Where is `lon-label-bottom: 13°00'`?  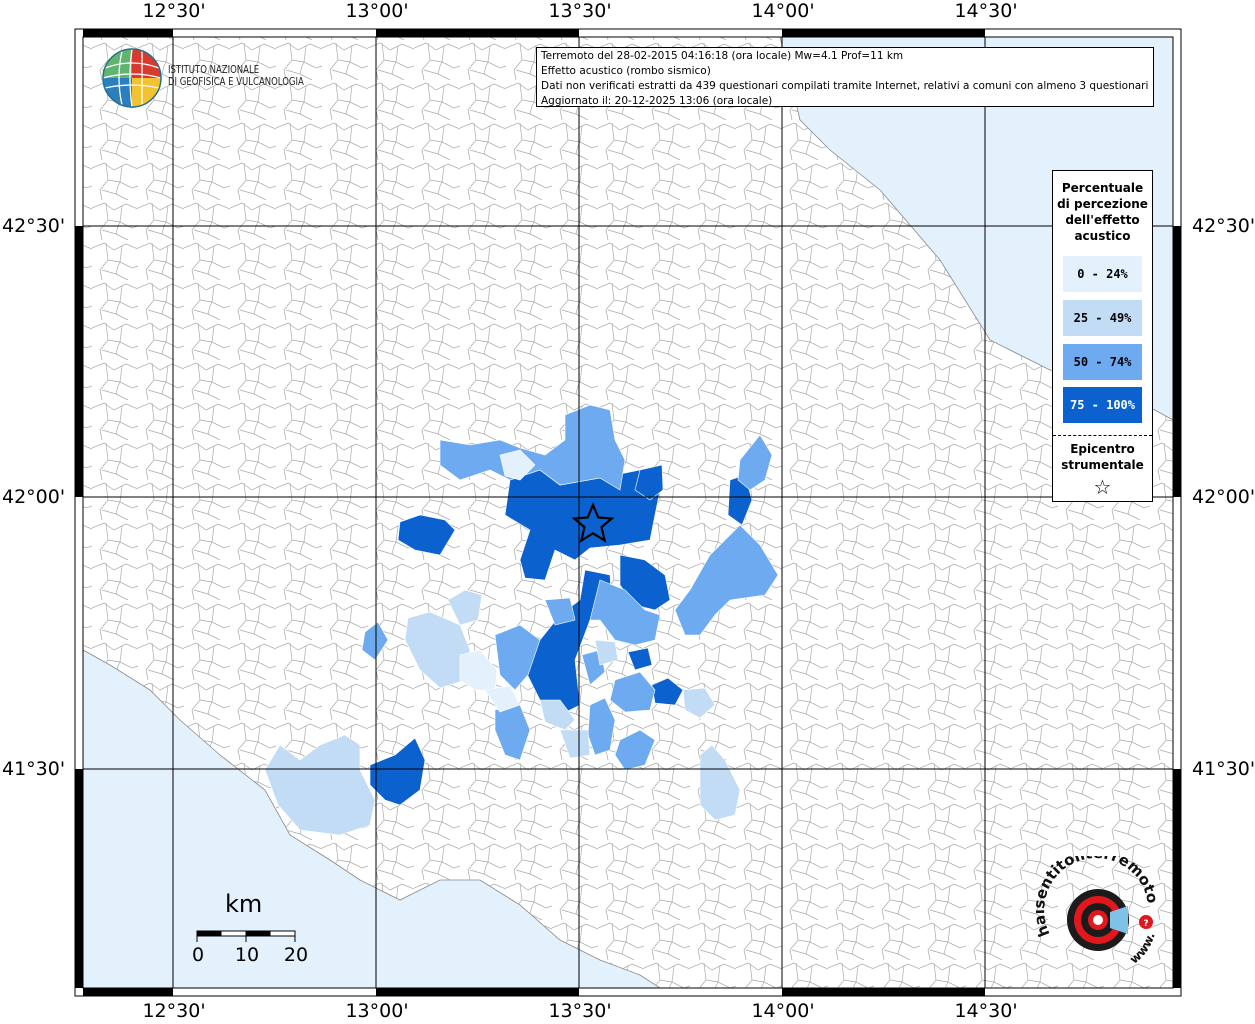
lon-label-bottom: 13°00' is located at coordinates (377, 1011).